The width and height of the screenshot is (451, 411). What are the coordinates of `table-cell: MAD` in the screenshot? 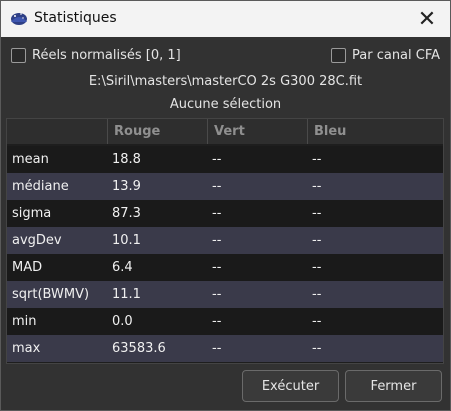 It's located at (27, 267).